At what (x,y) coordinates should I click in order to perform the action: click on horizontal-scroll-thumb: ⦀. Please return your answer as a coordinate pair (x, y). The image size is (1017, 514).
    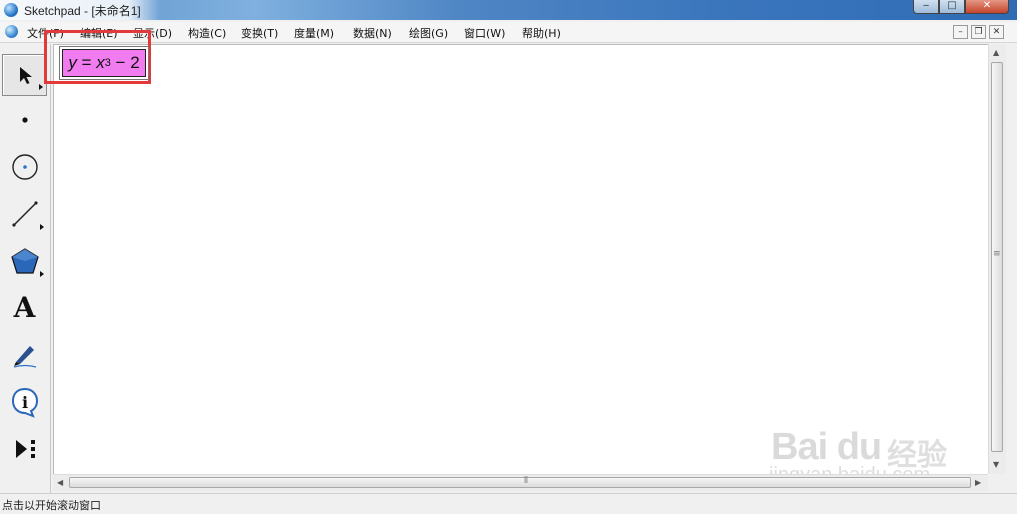
    Looking at the image, I should click on (520, 482).